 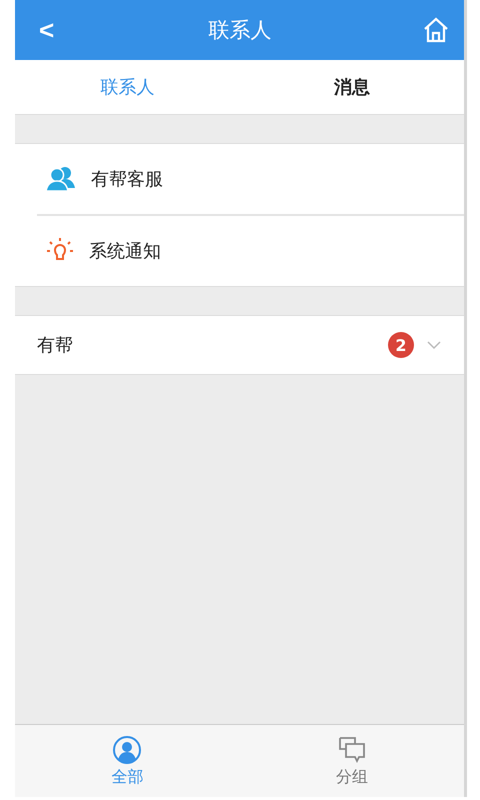 I want to click on nav-item: 分组, so click(x=352, y=761).